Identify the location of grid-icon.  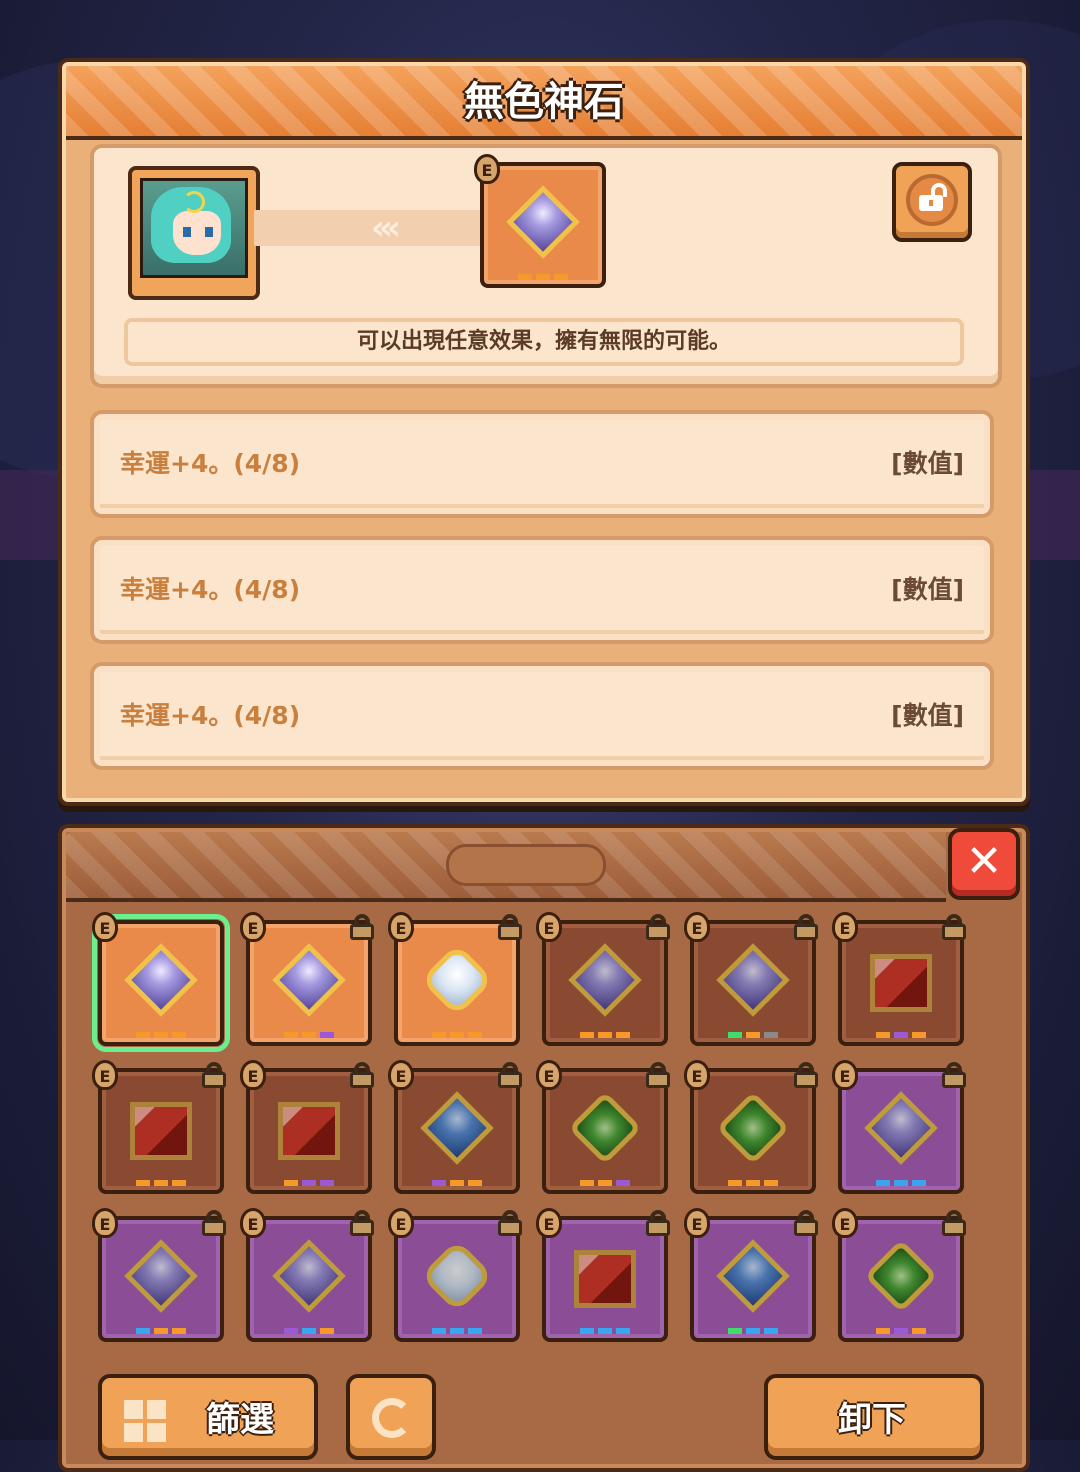
(145, 1421).